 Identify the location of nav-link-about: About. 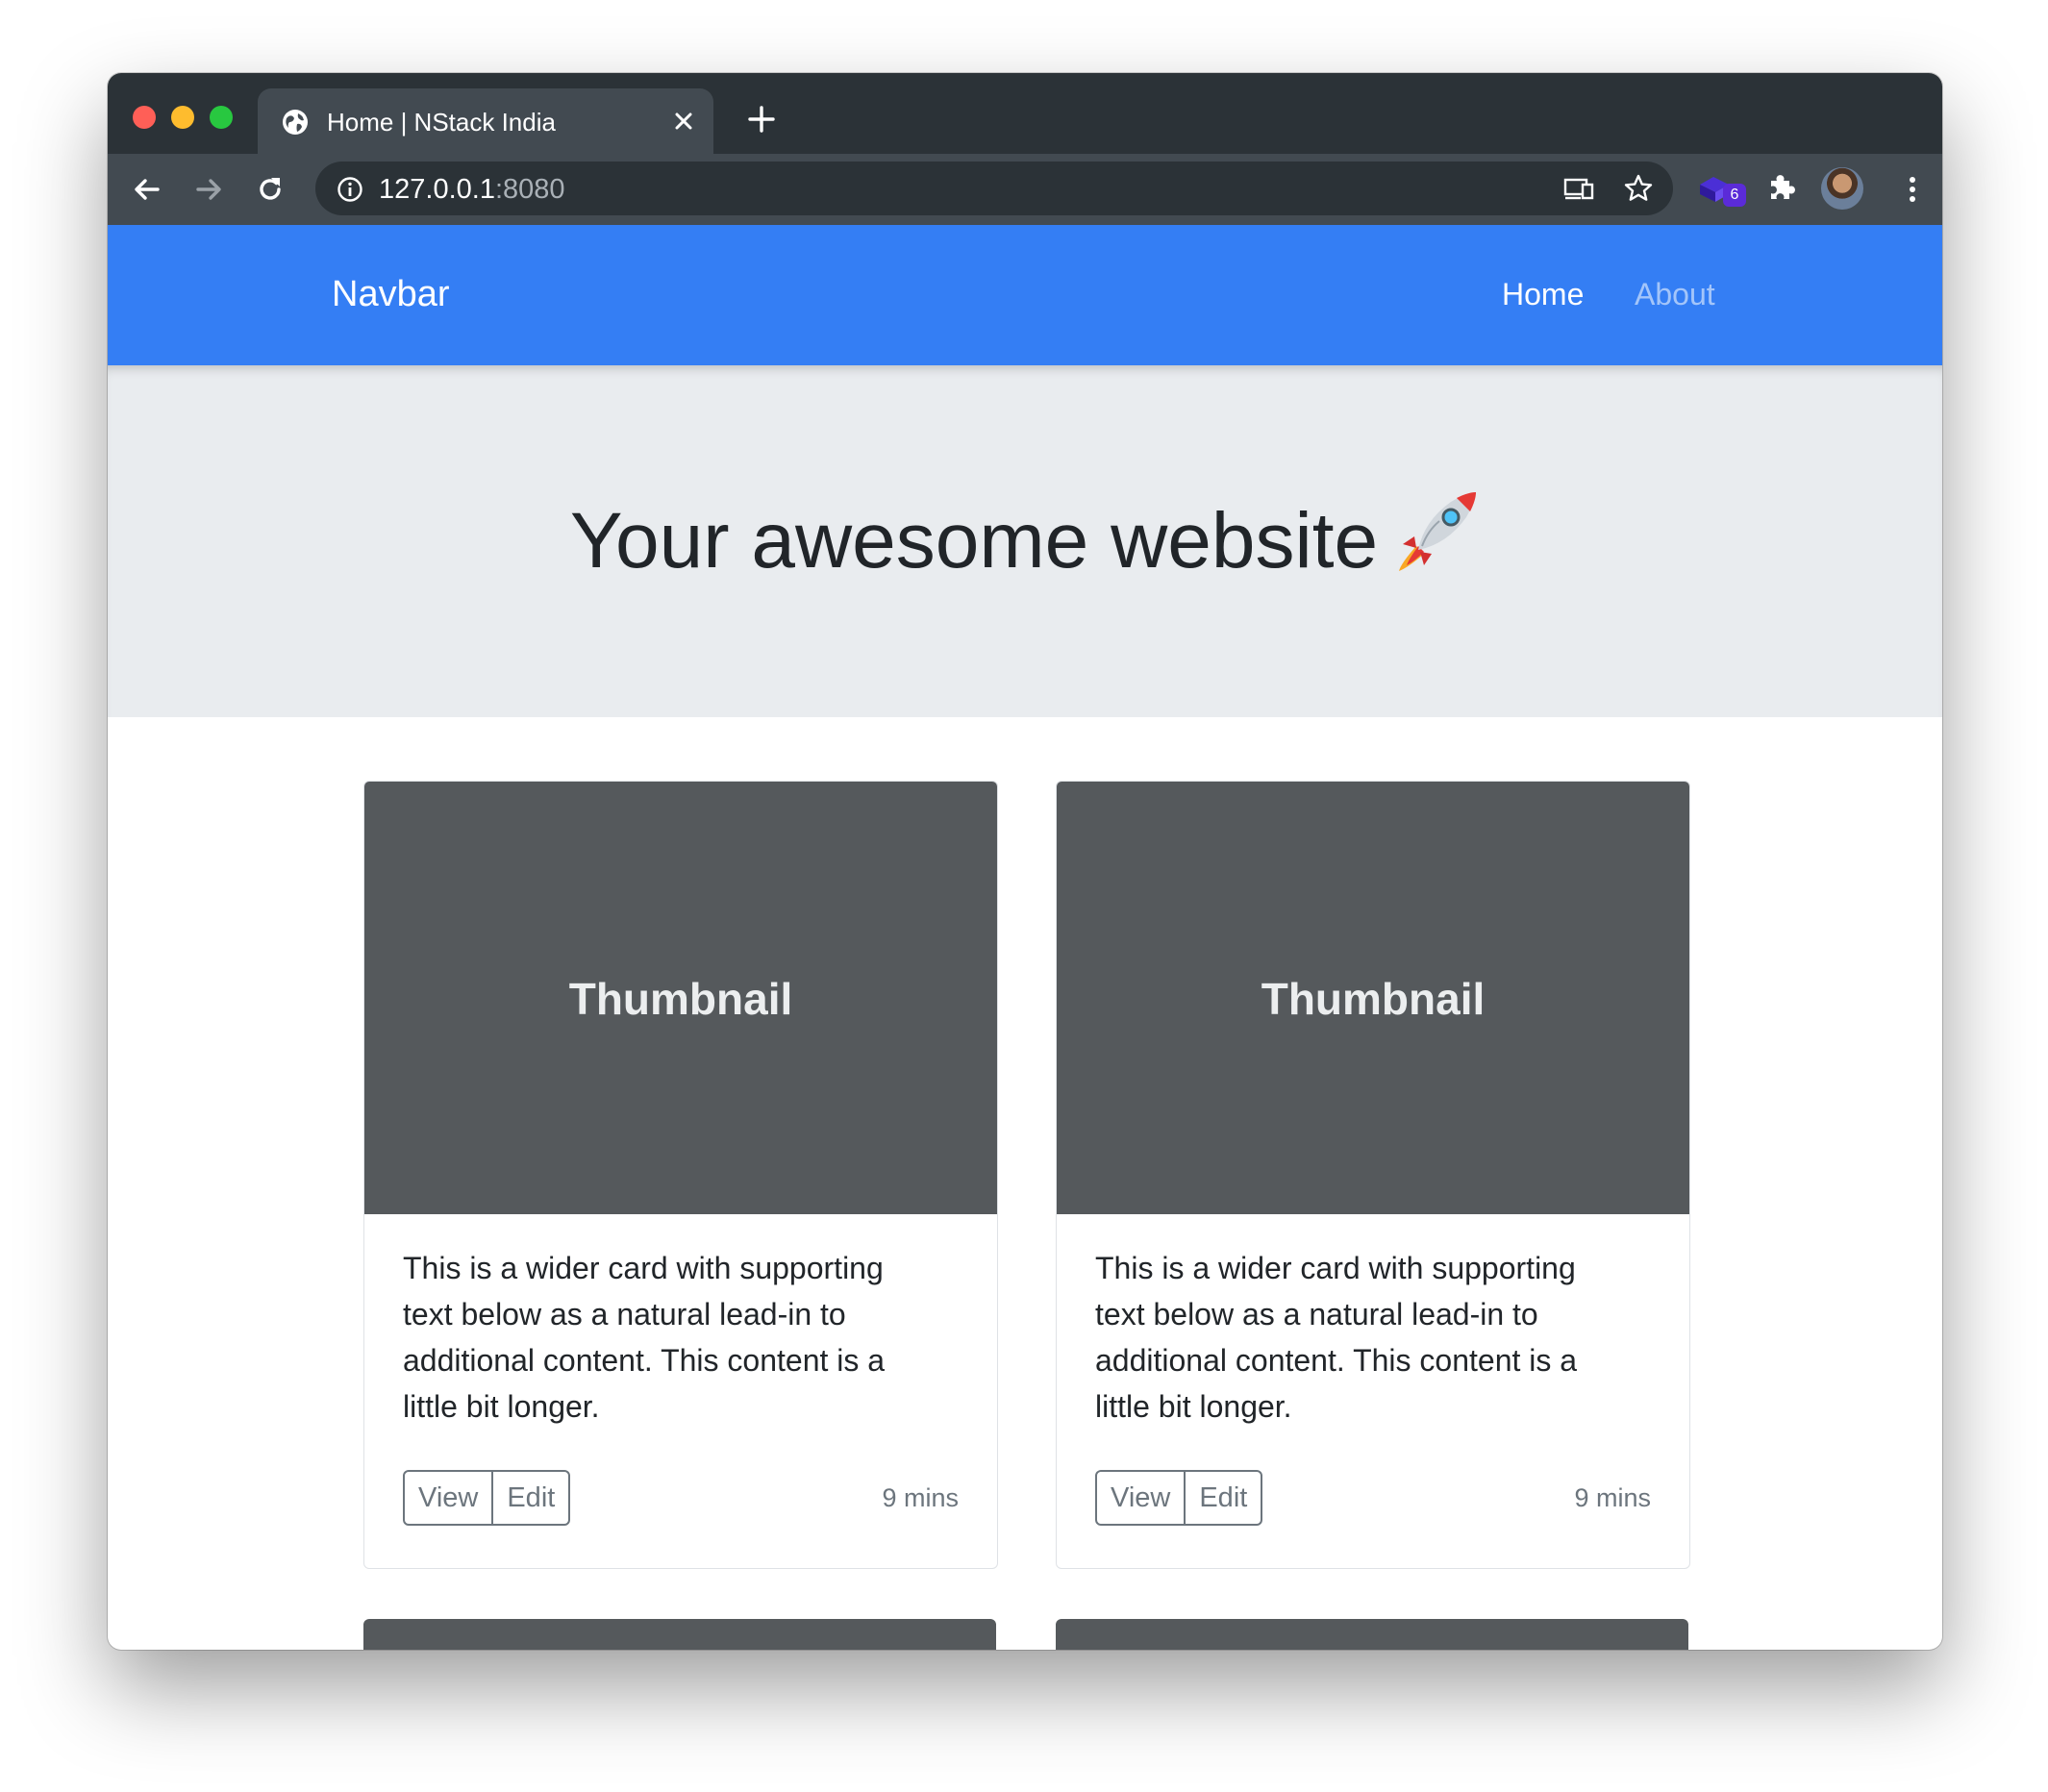
(1675, 294).